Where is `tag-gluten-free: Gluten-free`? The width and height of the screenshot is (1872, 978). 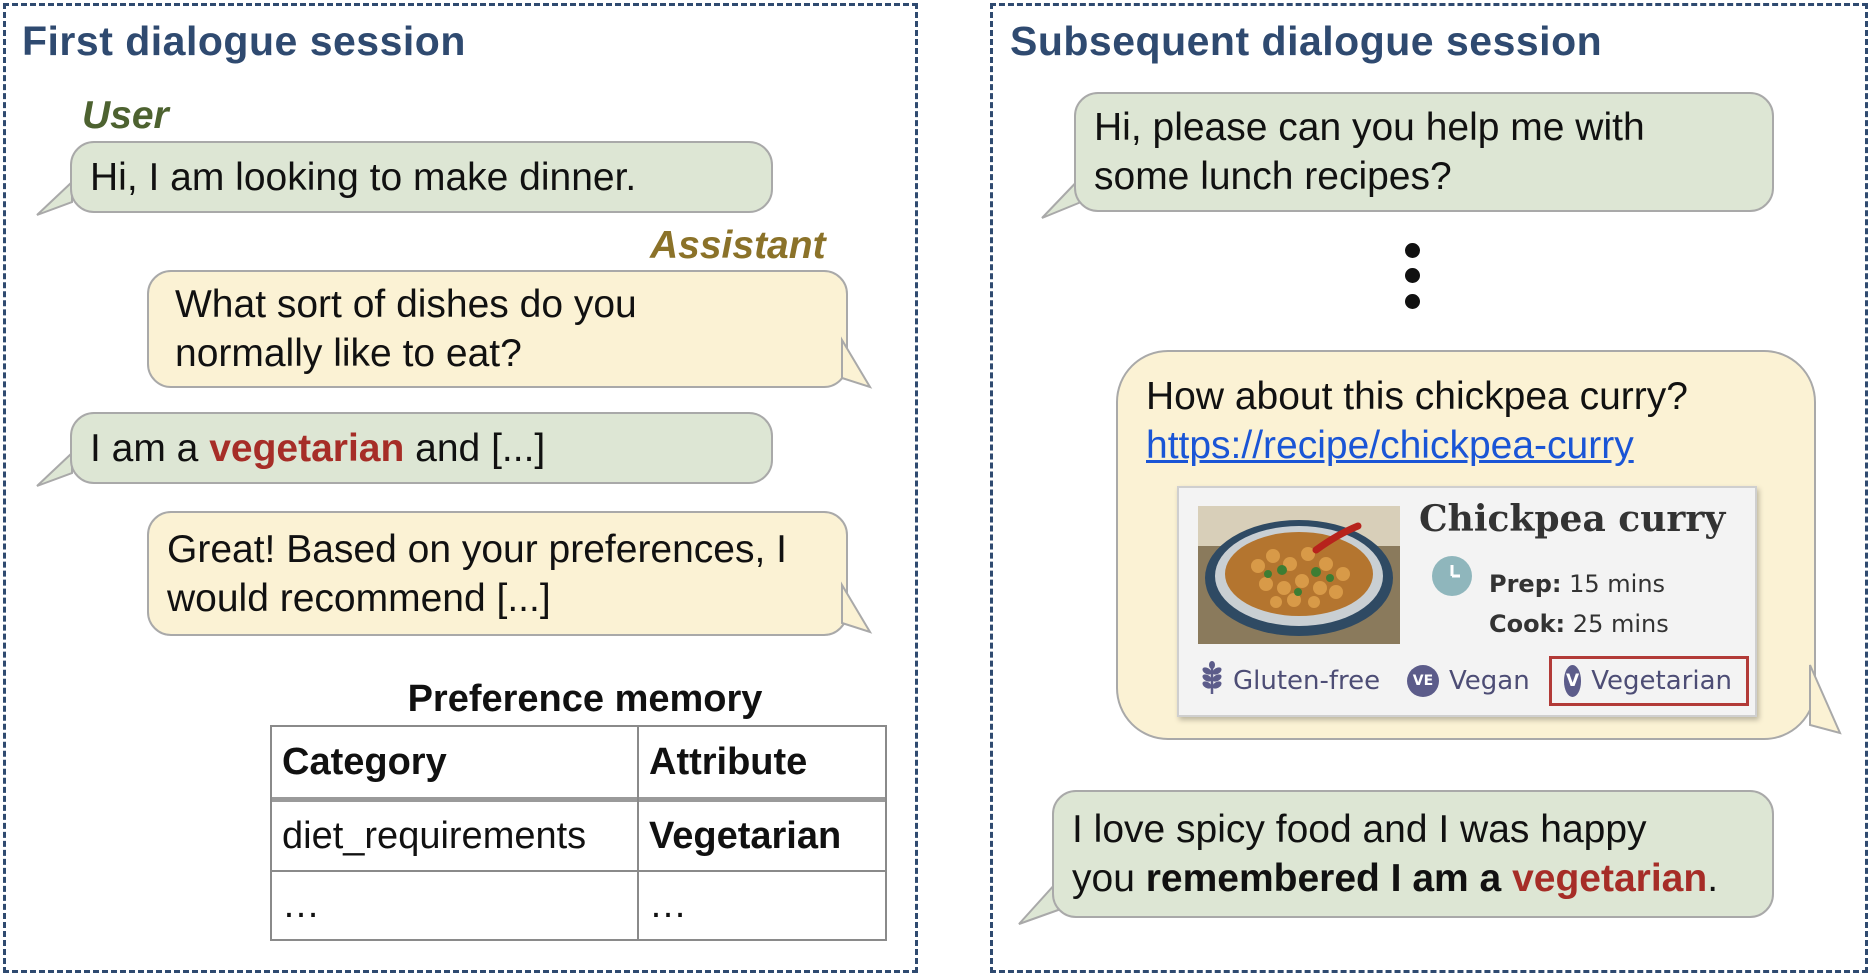 tag-gluten-free: Gluten-free is located at coordinates (1290, 681).